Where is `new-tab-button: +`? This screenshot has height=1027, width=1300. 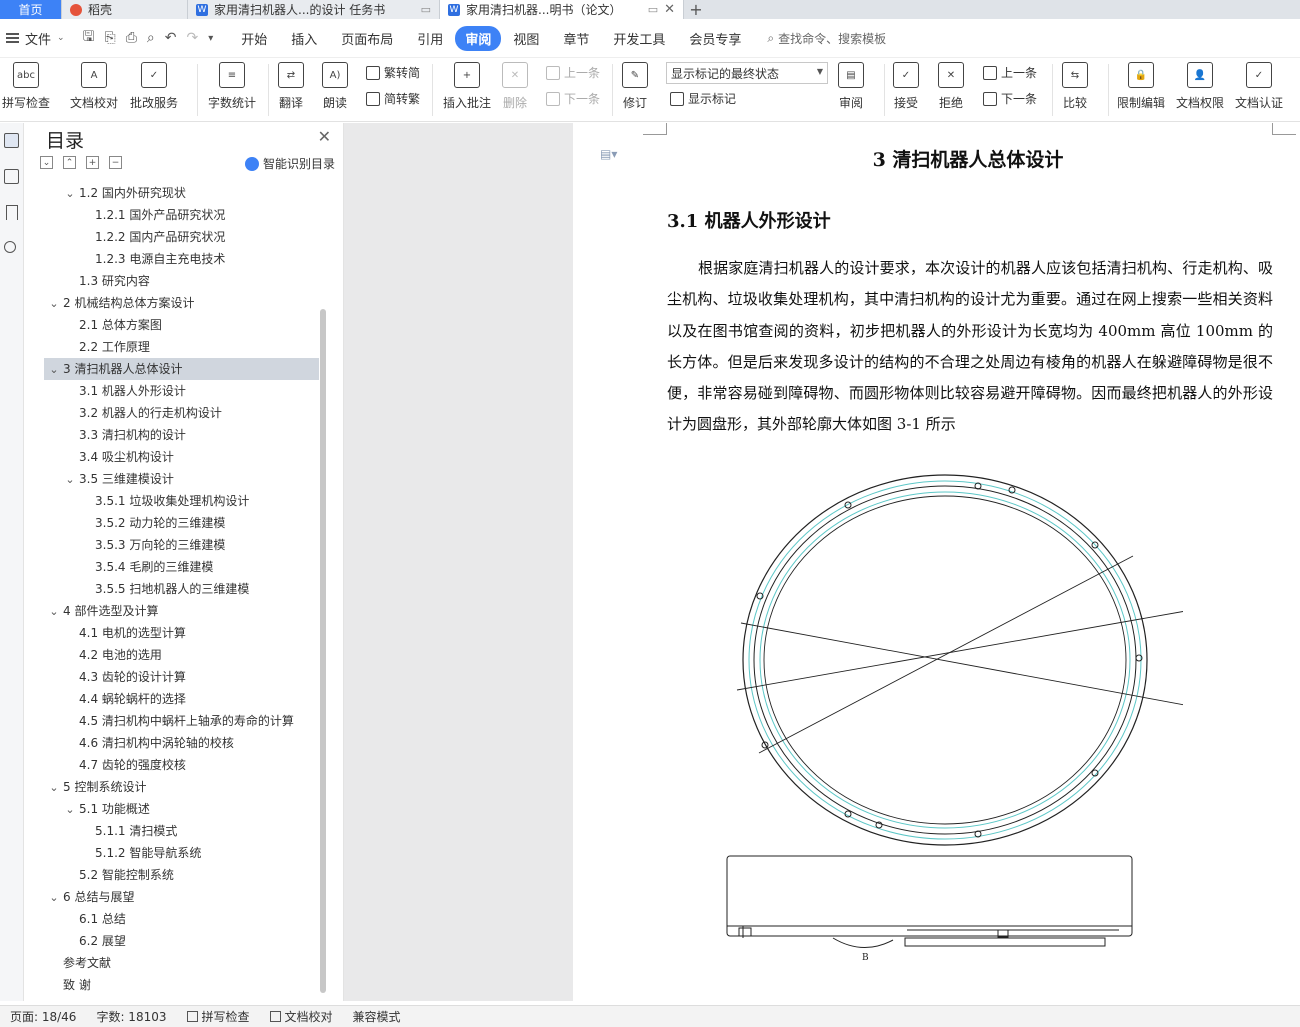 new-tab-button: + is located at coordinates (696, 9).